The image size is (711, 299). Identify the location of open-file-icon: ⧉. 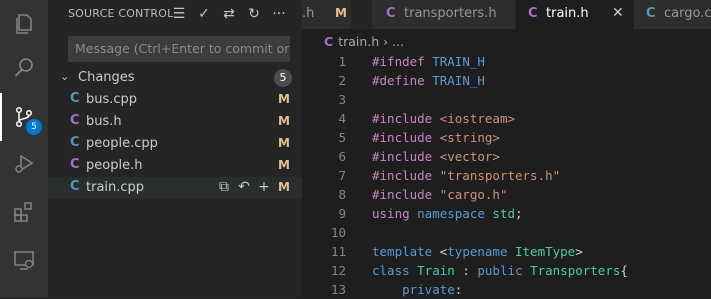
(224, 187).